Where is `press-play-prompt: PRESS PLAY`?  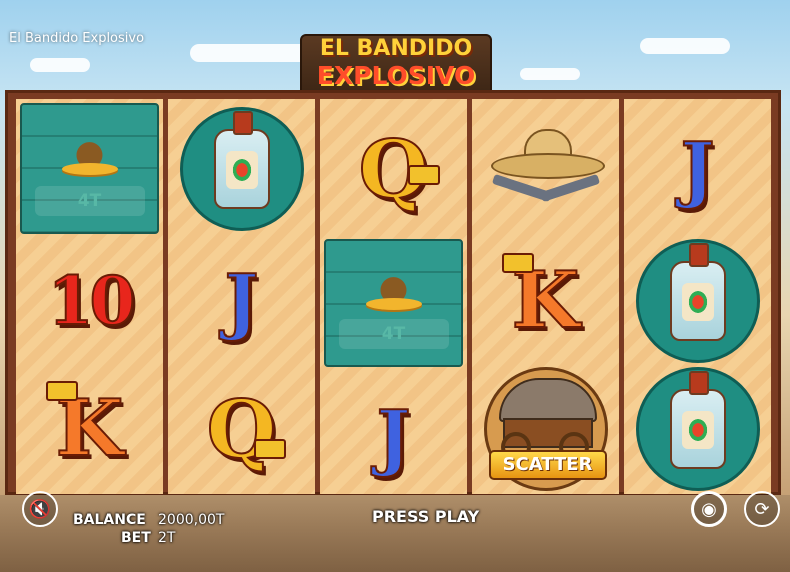 press-play-prompt: PRESS PLAY is located at coordinates (425, 516).